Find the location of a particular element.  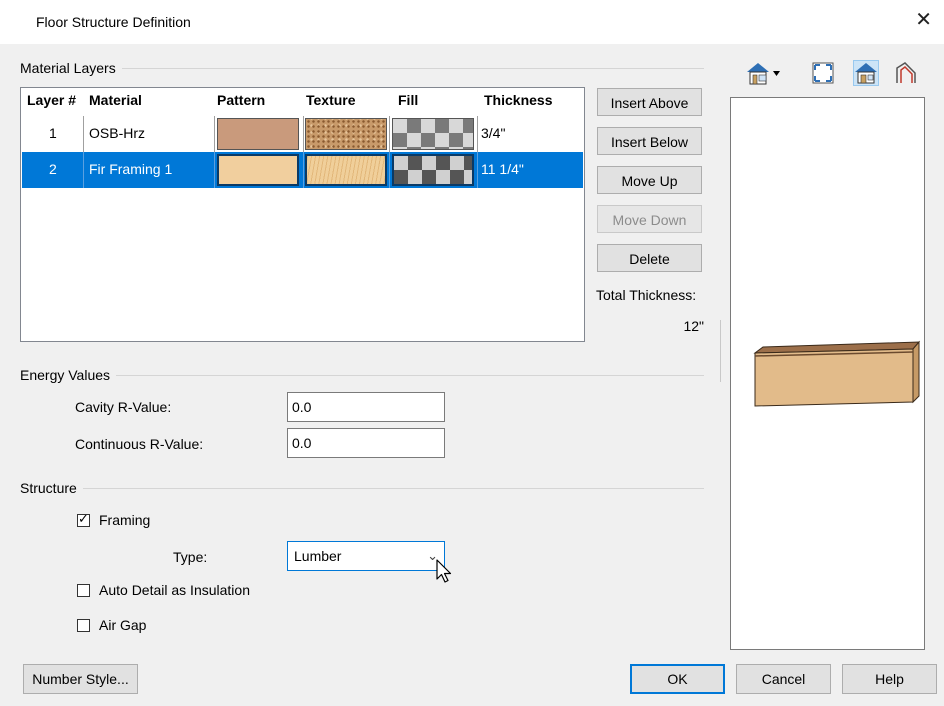

total-thickness-label: Total Thickness: is located at coordinates (646, 295).